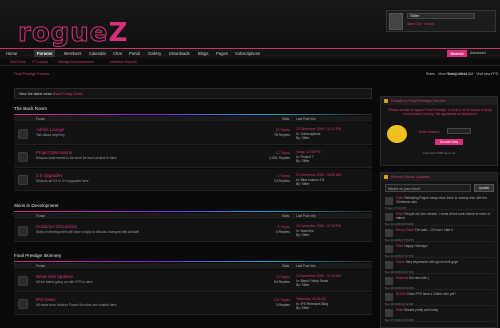  Describe the element at coordinates (399, 272) in the screenshot. I see `status-date: Dec 08 2009 09:27 AM` at that location.